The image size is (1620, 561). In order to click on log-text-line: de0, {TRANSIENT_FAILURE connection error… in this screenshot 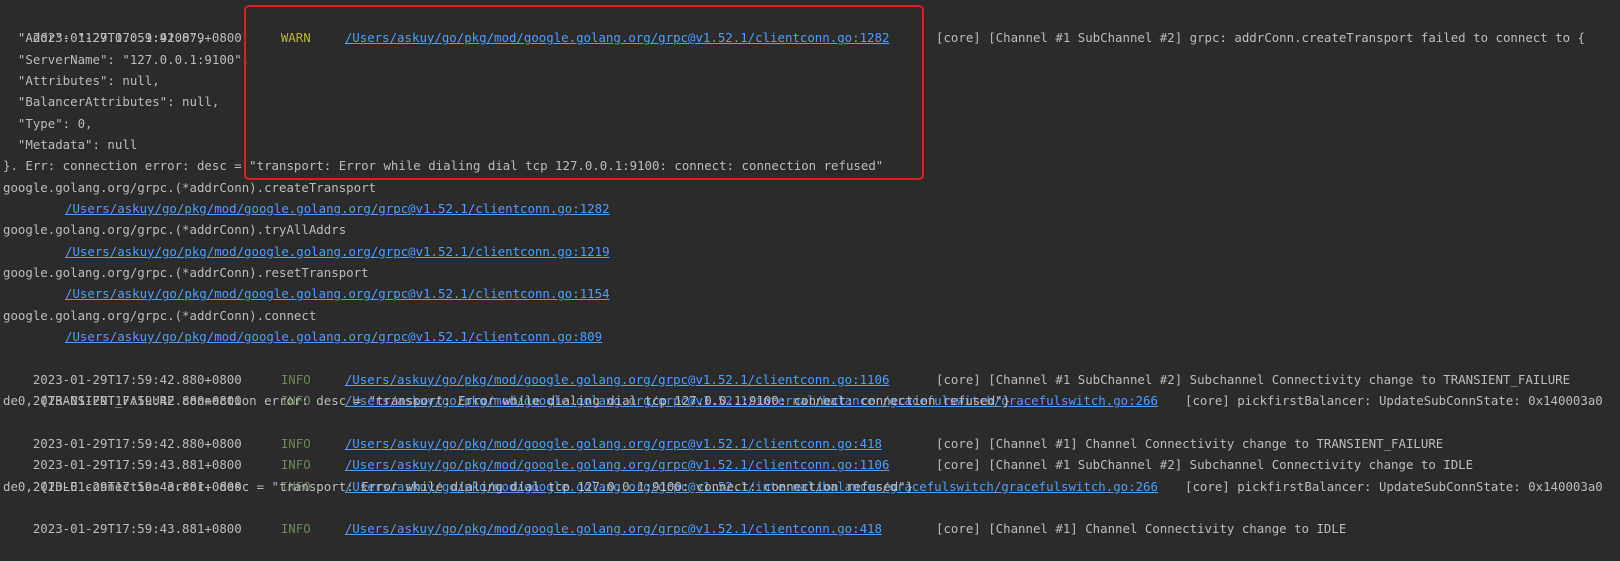, I will do `click(507, 401)`.